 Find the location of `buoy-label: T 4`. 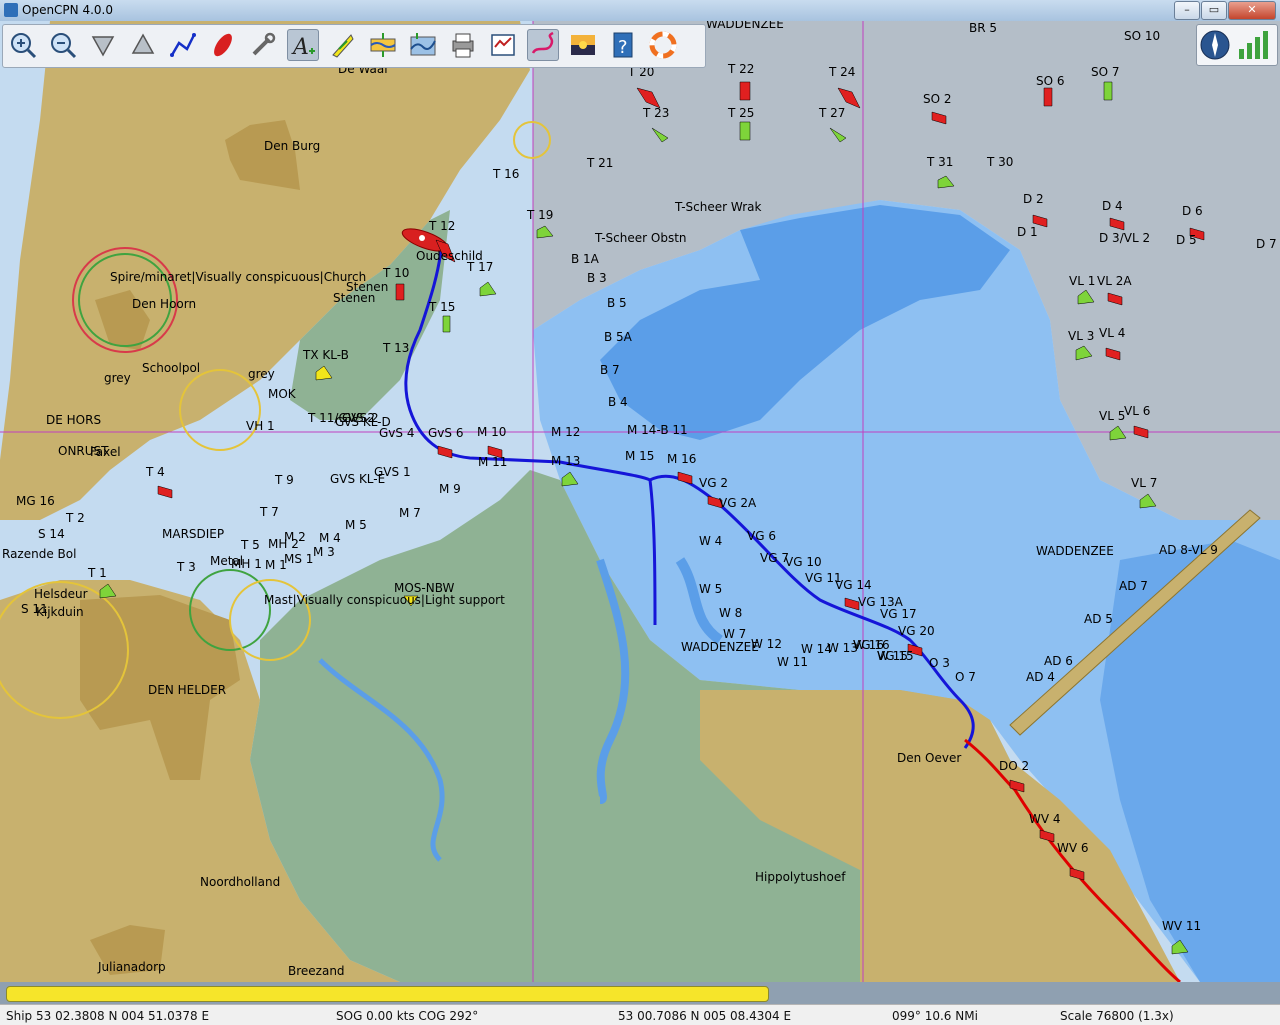

buoy-label: T 4 is located at coordinates (155, 472).